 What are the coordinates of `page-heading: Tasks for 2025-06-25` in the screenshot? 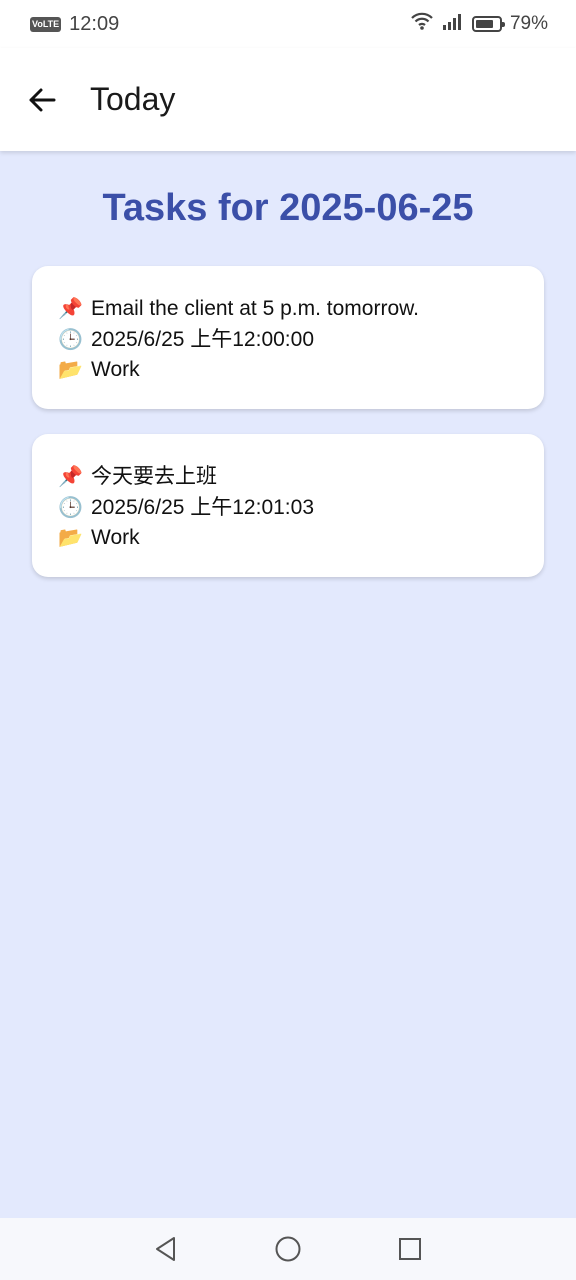 It's located at (288, 208).